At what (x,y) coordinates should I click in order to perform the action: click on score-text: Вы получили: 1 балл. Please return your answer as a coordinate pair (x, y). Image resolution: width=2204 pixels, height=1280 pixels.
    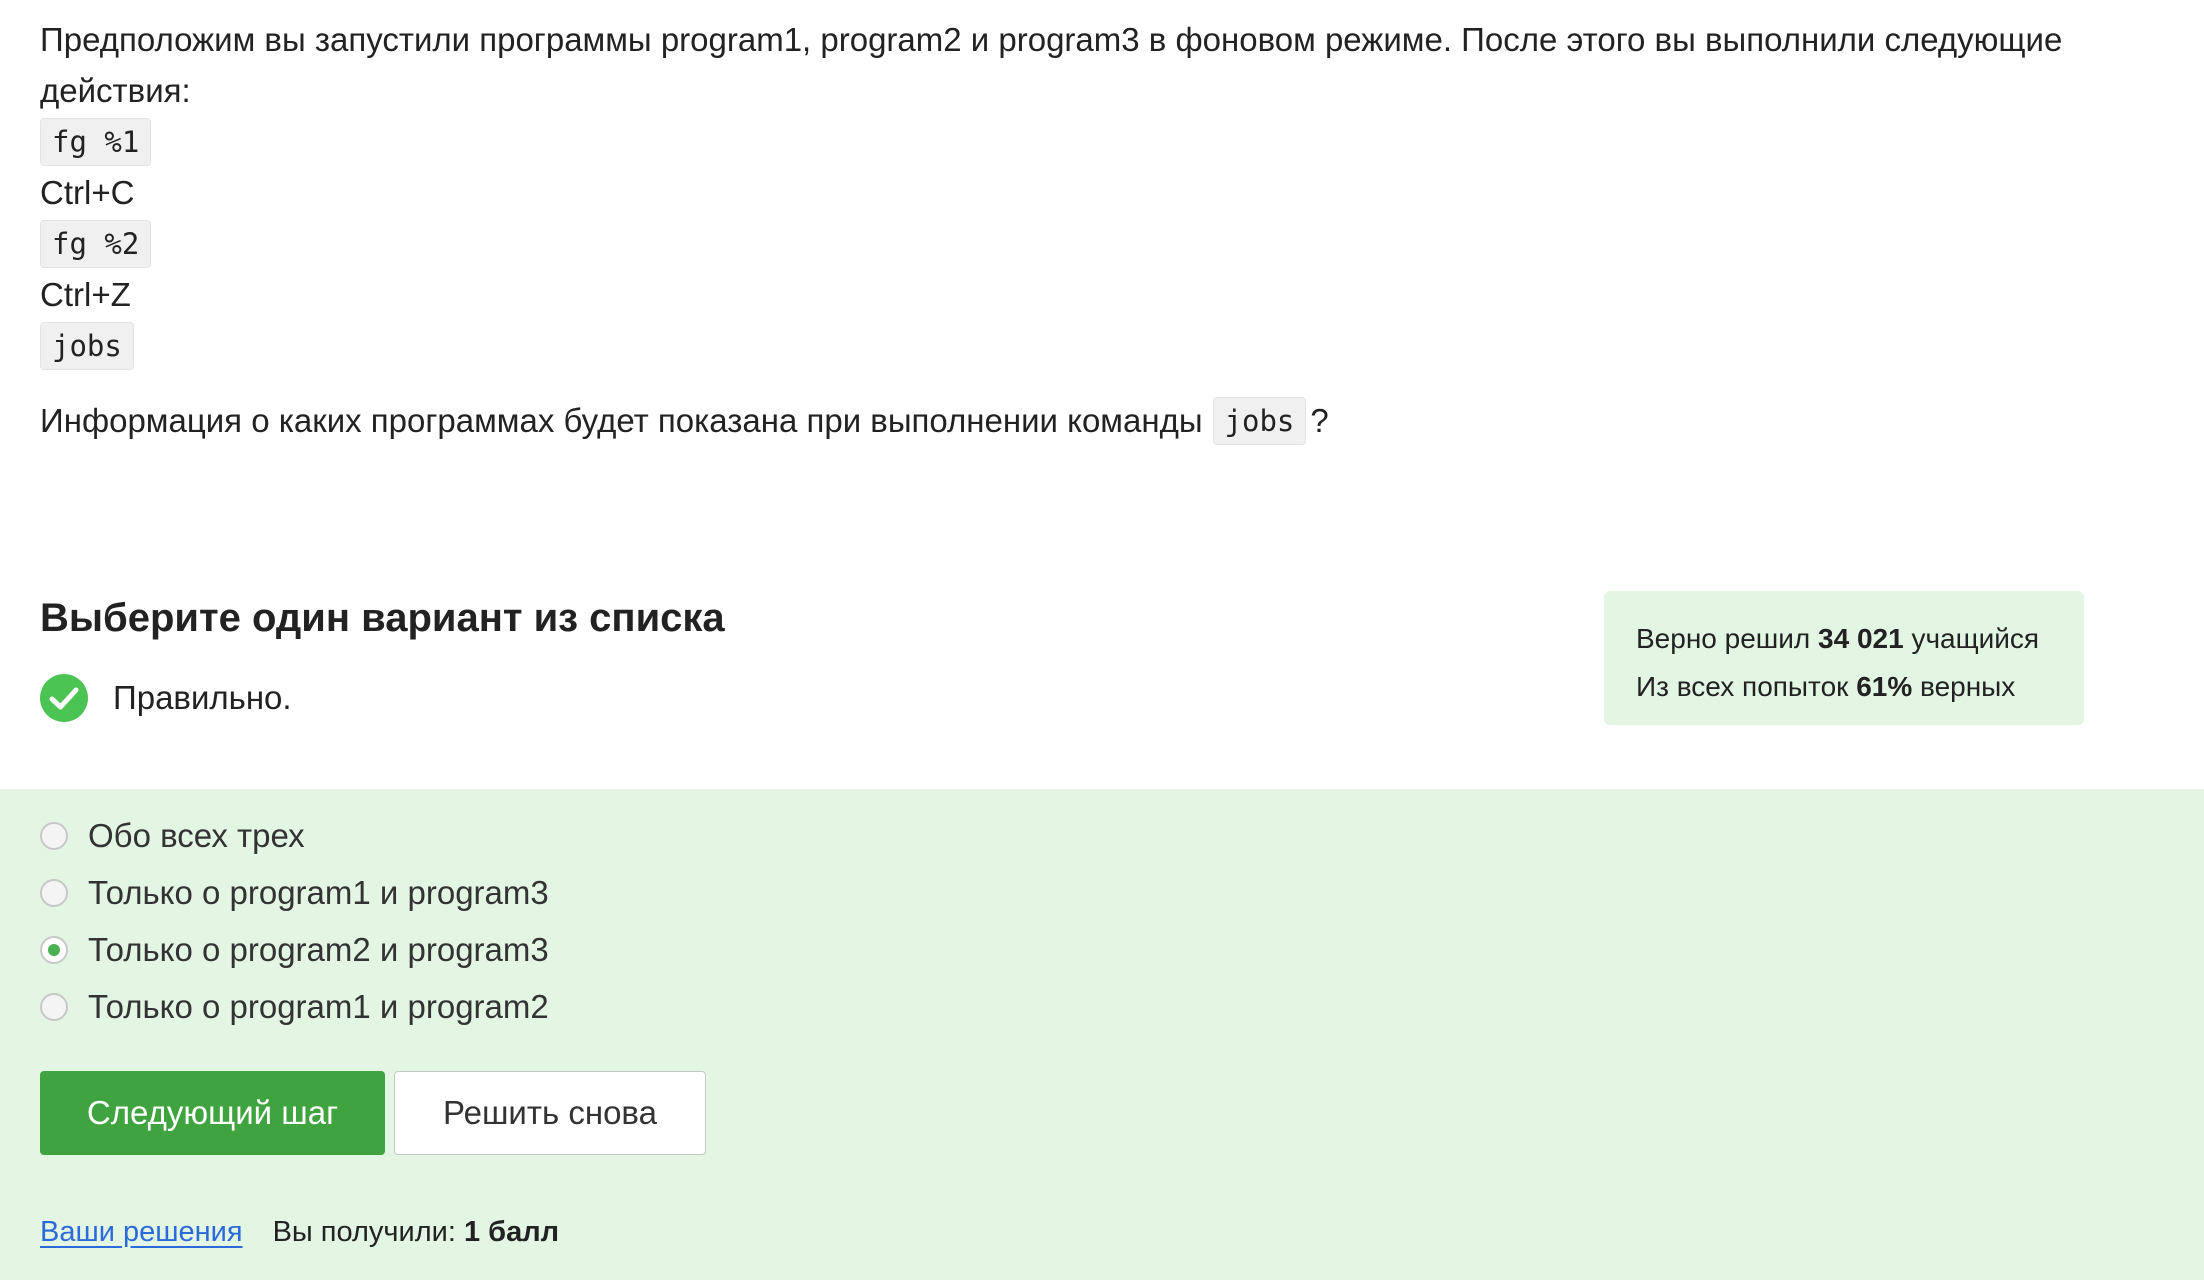
    Looking at the image, I should click on (416, 1232).